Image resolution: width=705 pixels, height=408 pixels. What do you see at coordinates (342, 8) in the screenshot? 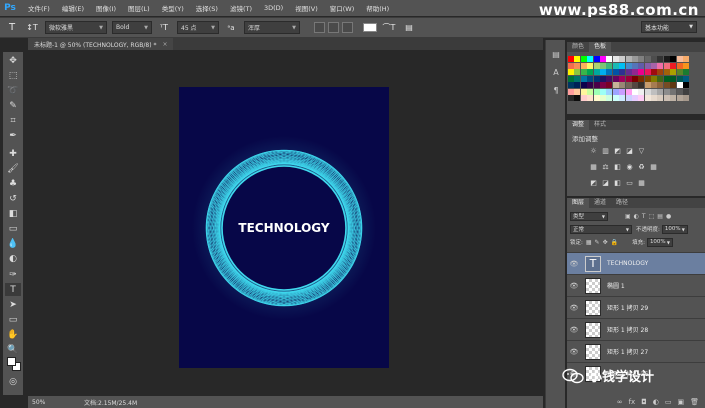
I see `menu-window: 窗口(W)` at bounding box center [342, 8].